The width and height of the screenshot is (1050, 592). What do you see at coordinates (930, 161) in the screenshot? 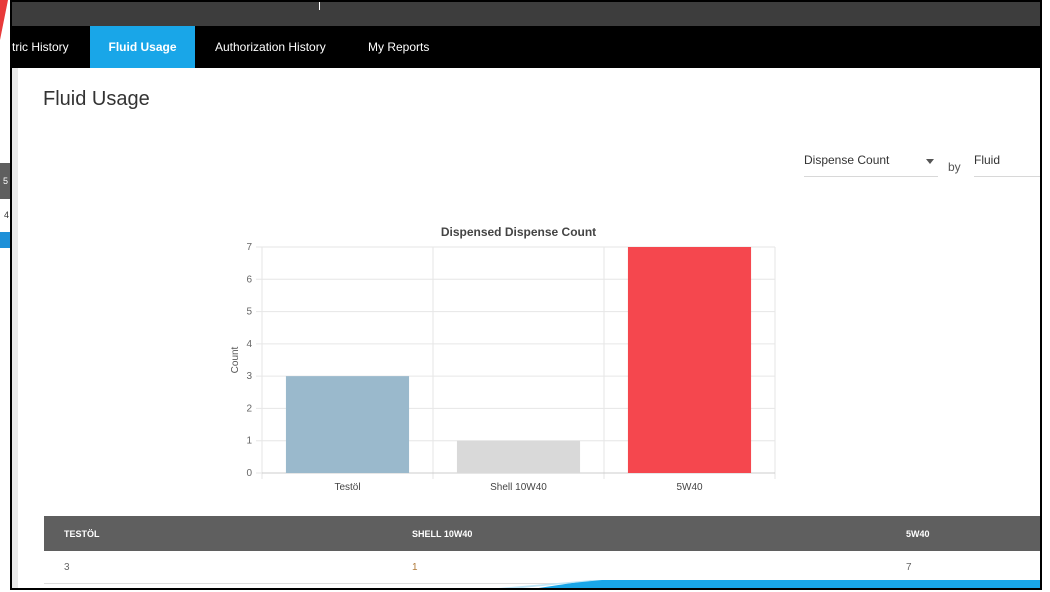
I see `chevron-down-icon` at bounding box center [930, 161].